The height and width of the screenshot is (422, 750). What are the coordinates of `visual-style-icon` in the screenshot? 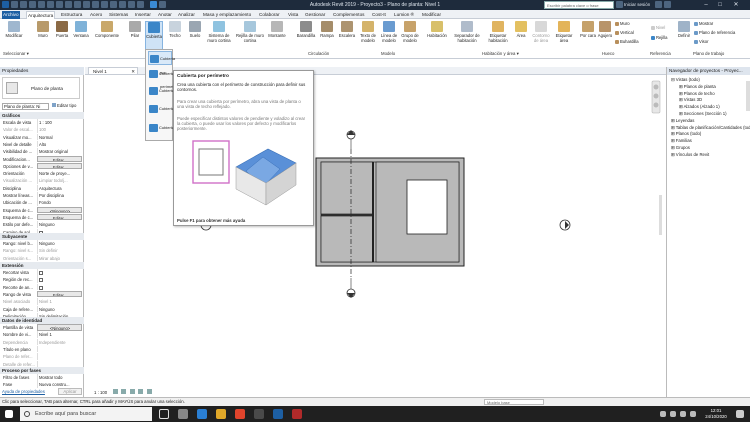 It's located at (124, 391).